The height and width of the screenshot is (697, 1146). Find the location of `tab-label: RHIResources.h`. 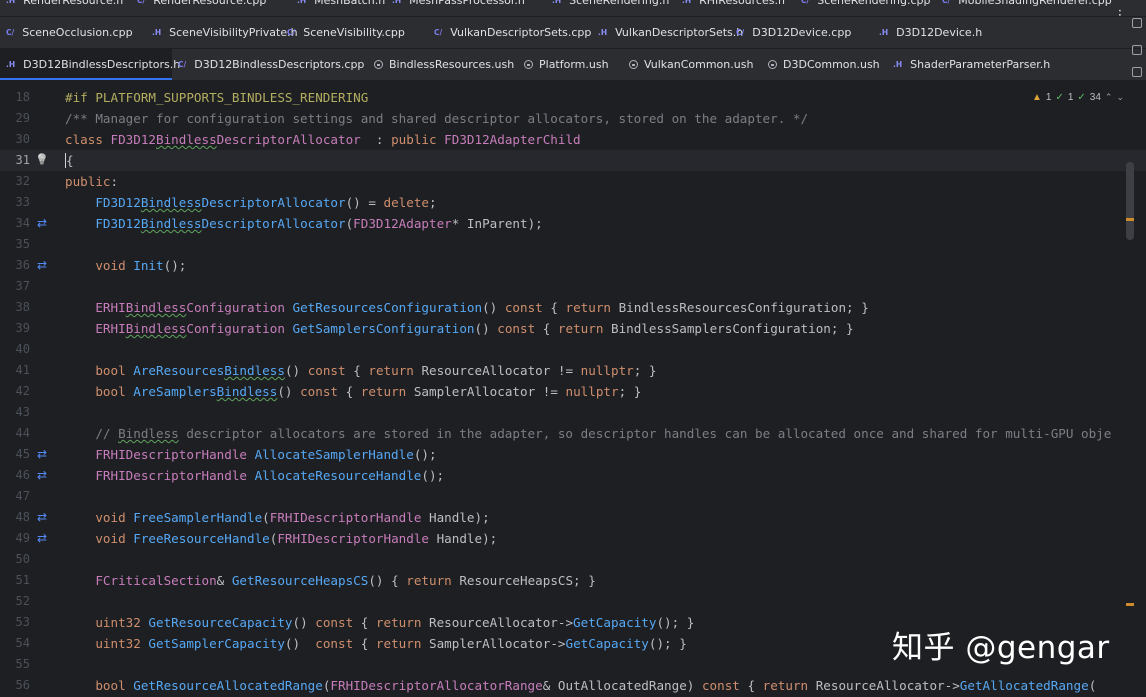

tab-label: RHIResources.h is located at coordinates (742, 3).